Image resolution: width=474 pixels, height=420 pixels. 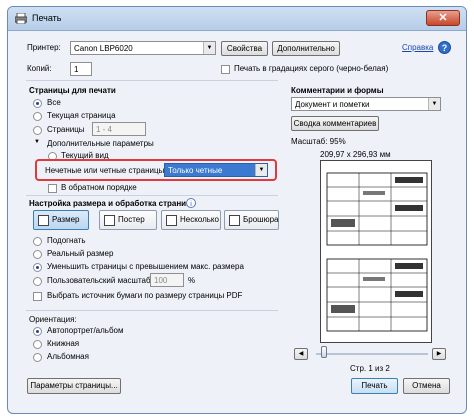 I want to click on tab-size-label: Размер, so click(x=66, y=219).